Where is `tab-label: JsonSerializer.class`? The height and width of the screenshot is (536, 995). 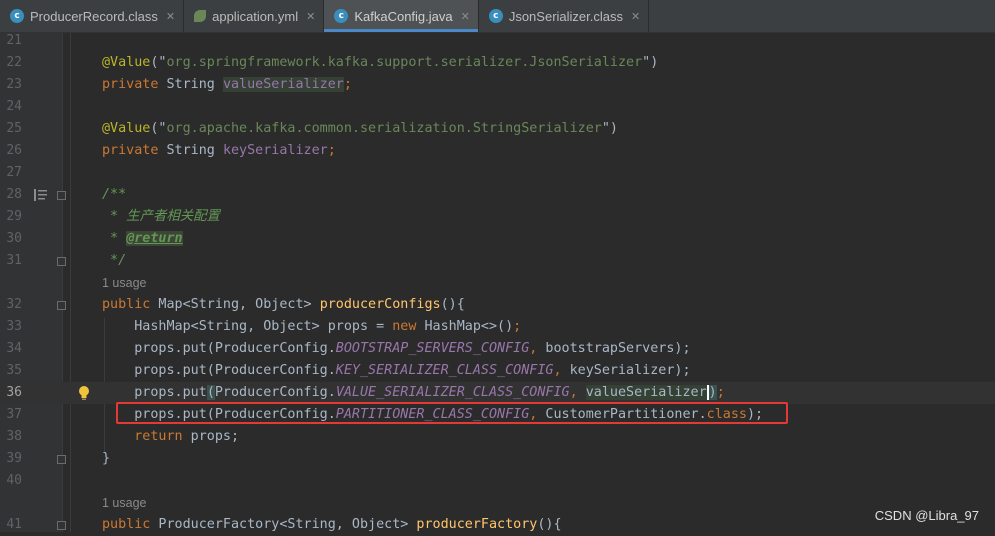 tab-label: JsonSerializer.class is located at coordinates (565, 16).